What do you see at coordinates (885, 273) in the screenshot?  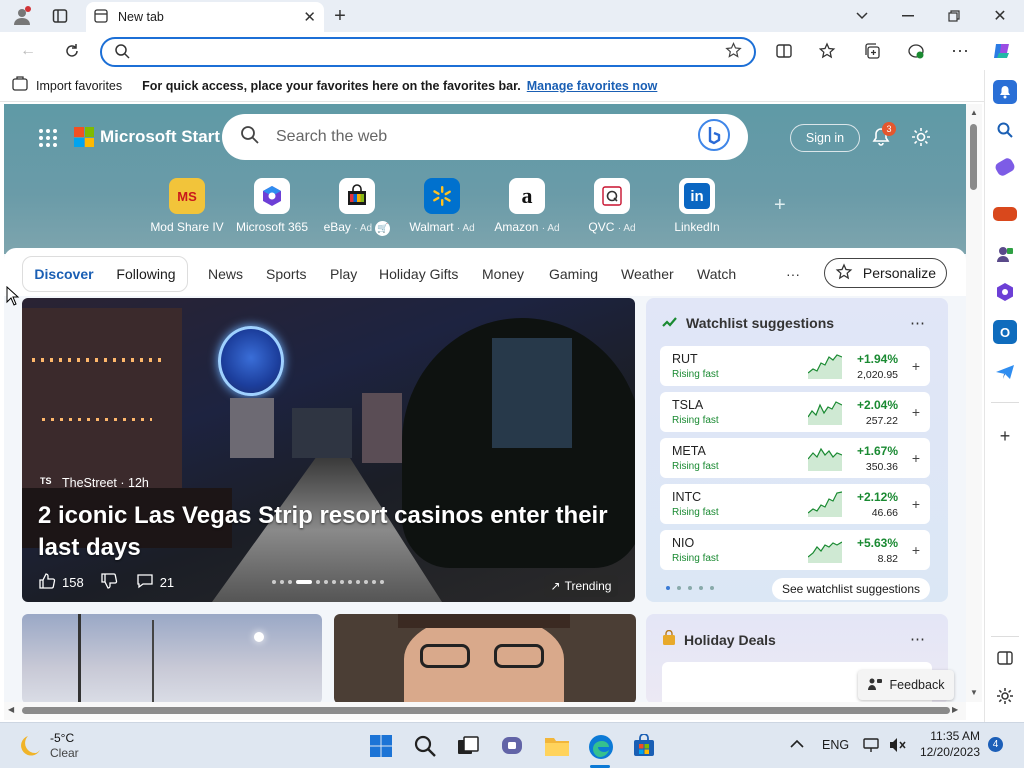 I see `personalize-button: Personalize` at bounding box center [885, 273].